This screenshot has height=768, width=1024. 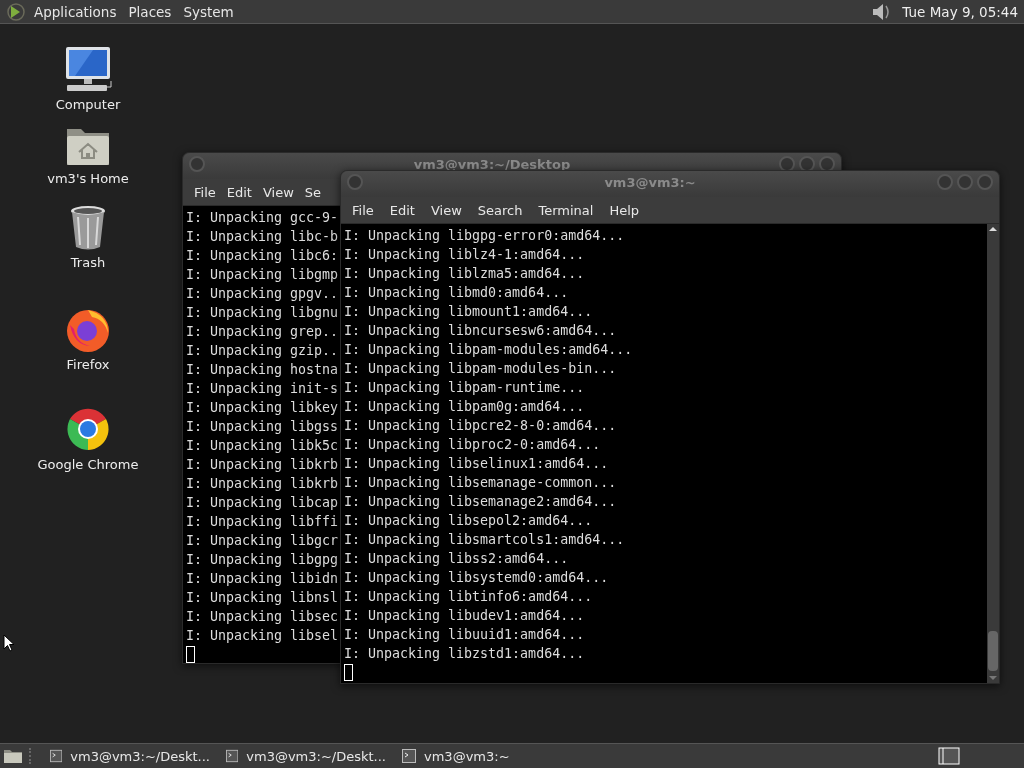 What do you see at coordinates (150, 11) in the screenshot?
I see `panel-menu: Places` at bounding box center [150, 11].